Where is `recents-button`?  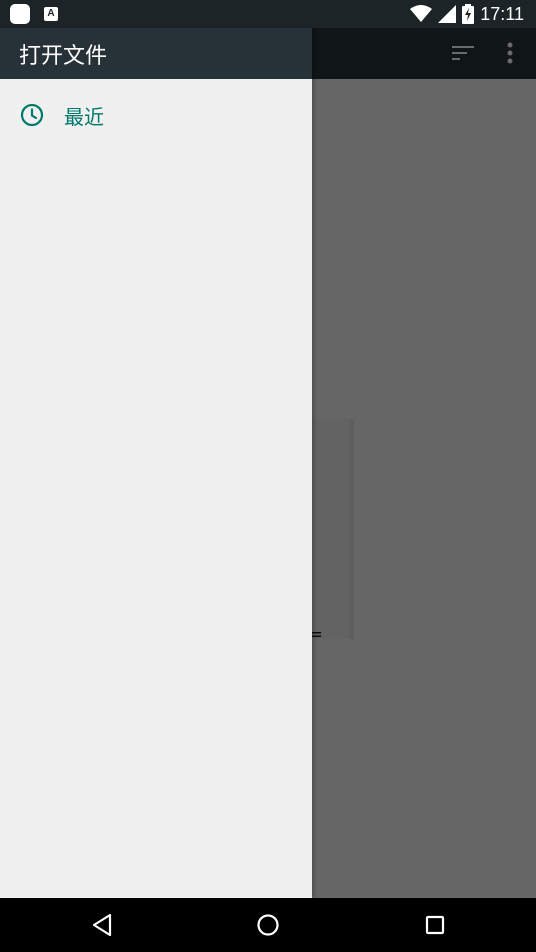 recents-button is located at coordinates (435, 925).